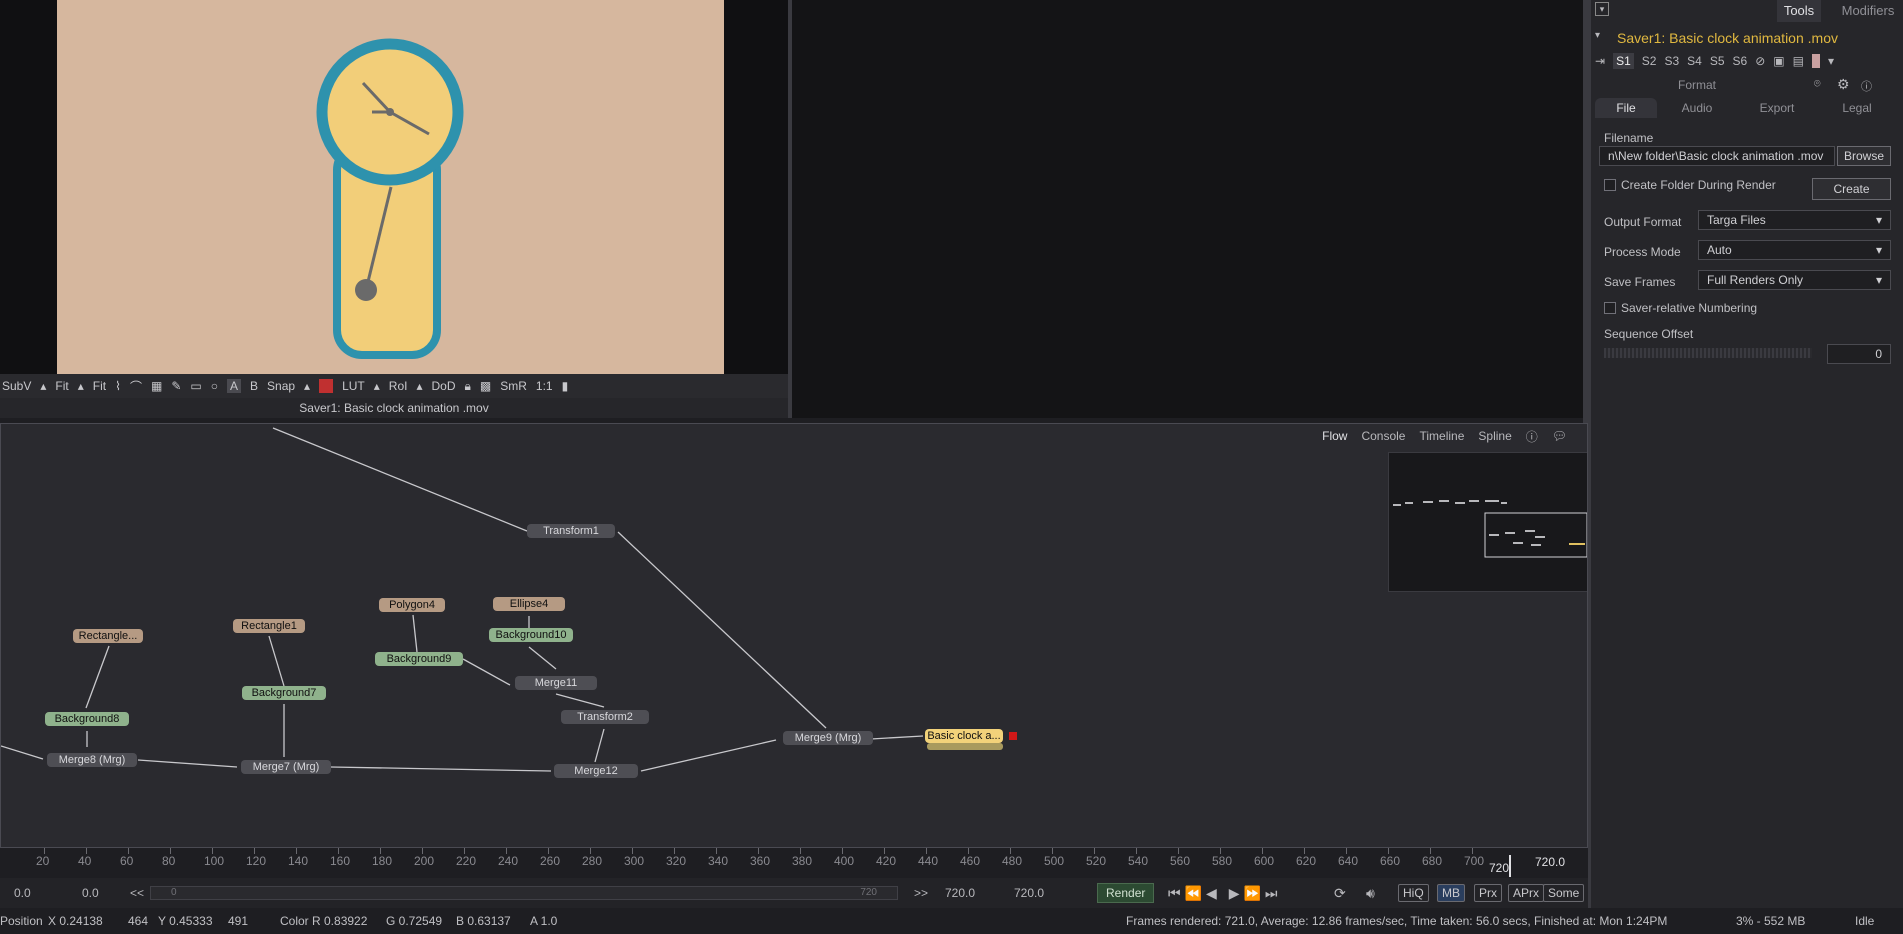 The height and width of the screenshot is (934, 1903). What do you see at coordinates (565, 386) in the screenshot?
I see `histogram-icon: ▮` at bounding box center [565, 386].